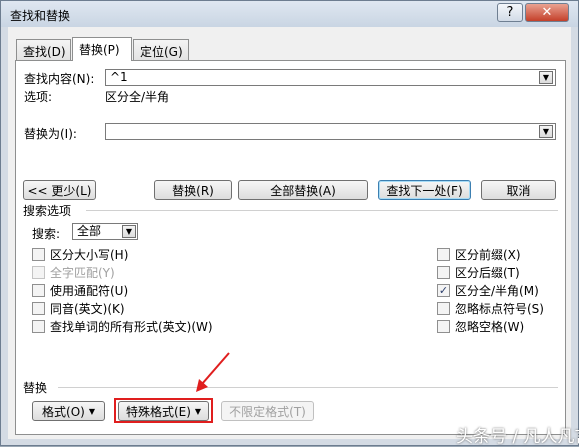  I want to click on match-suffix-checkbox: 区分后缀(T), so click(478, 272).